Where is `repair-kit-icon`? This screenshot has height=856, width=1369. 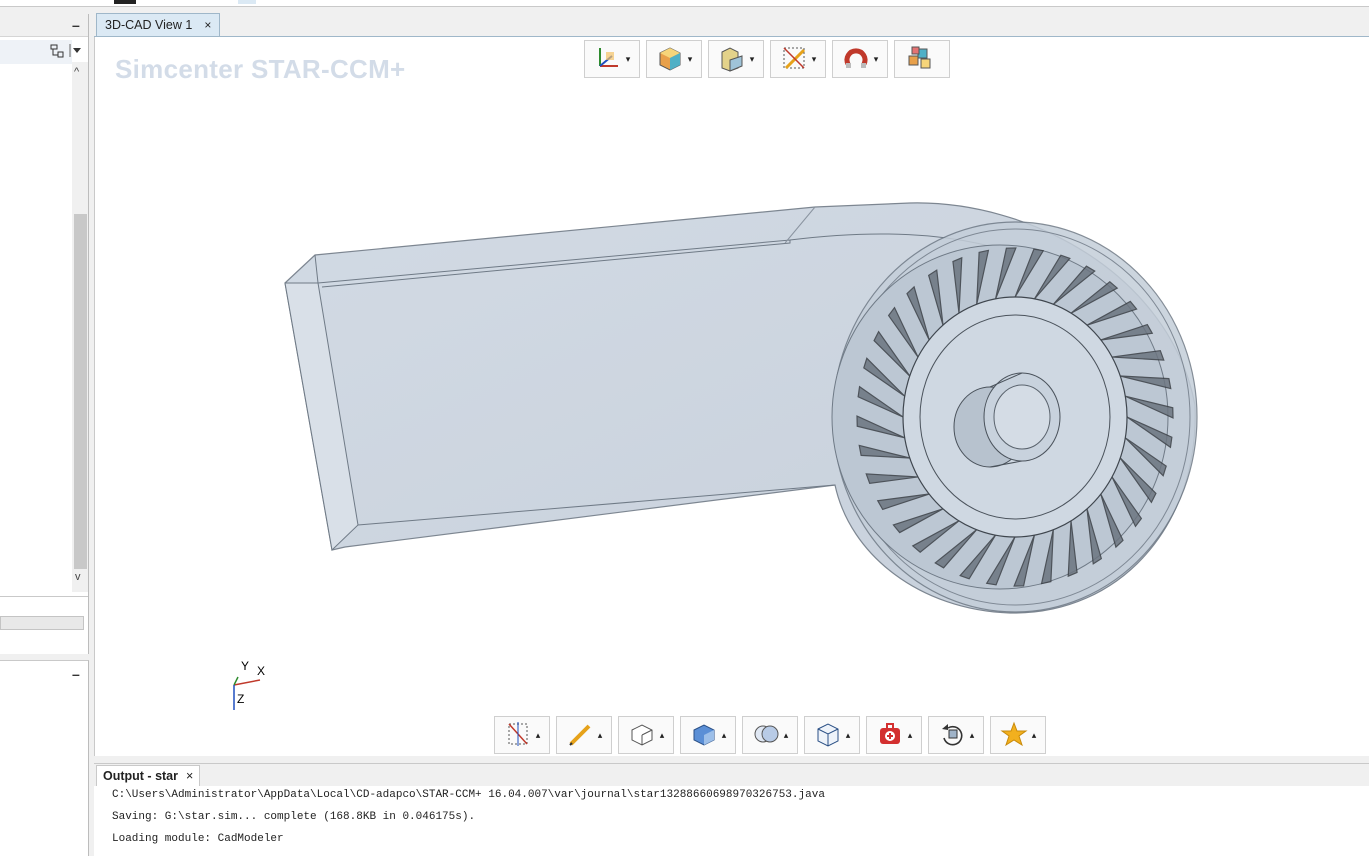
repair-kit-icon is located at coordinates (890, 735).